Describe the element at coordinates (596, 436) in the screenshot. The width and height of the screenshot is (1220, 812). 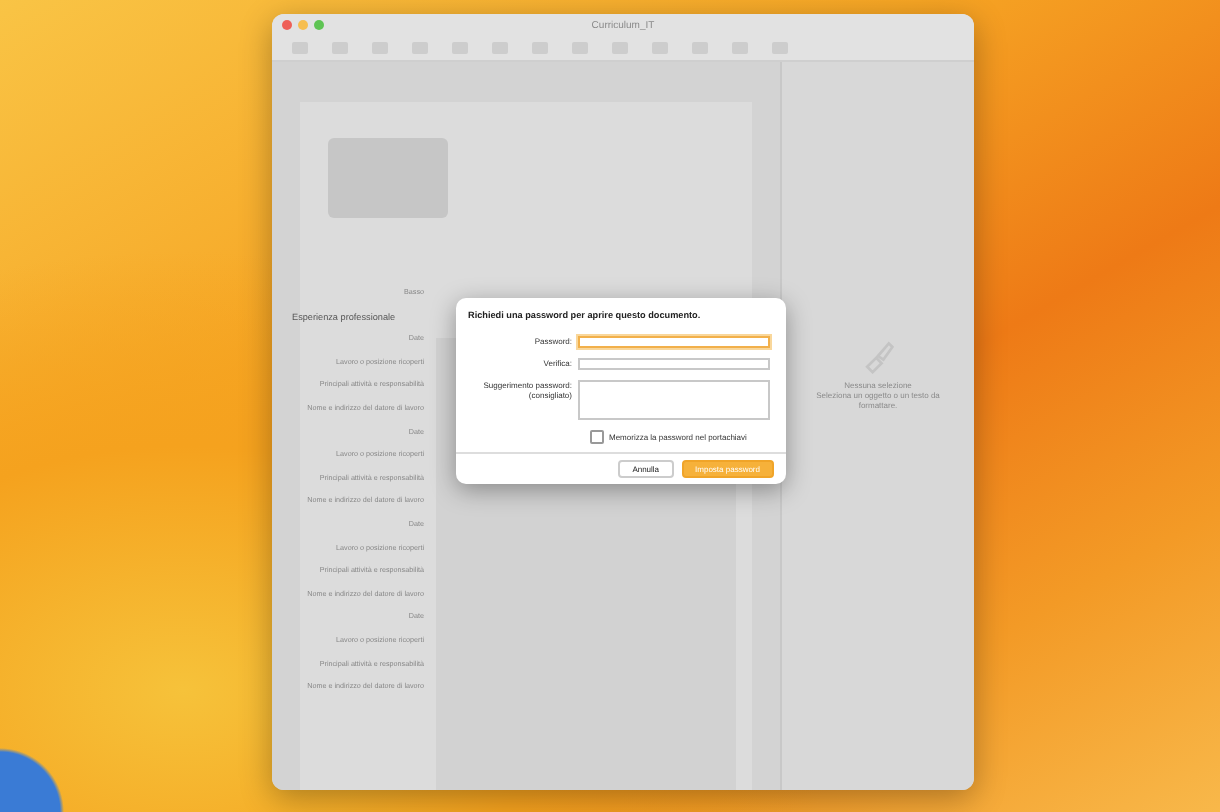
I see `checkbox` at that location.